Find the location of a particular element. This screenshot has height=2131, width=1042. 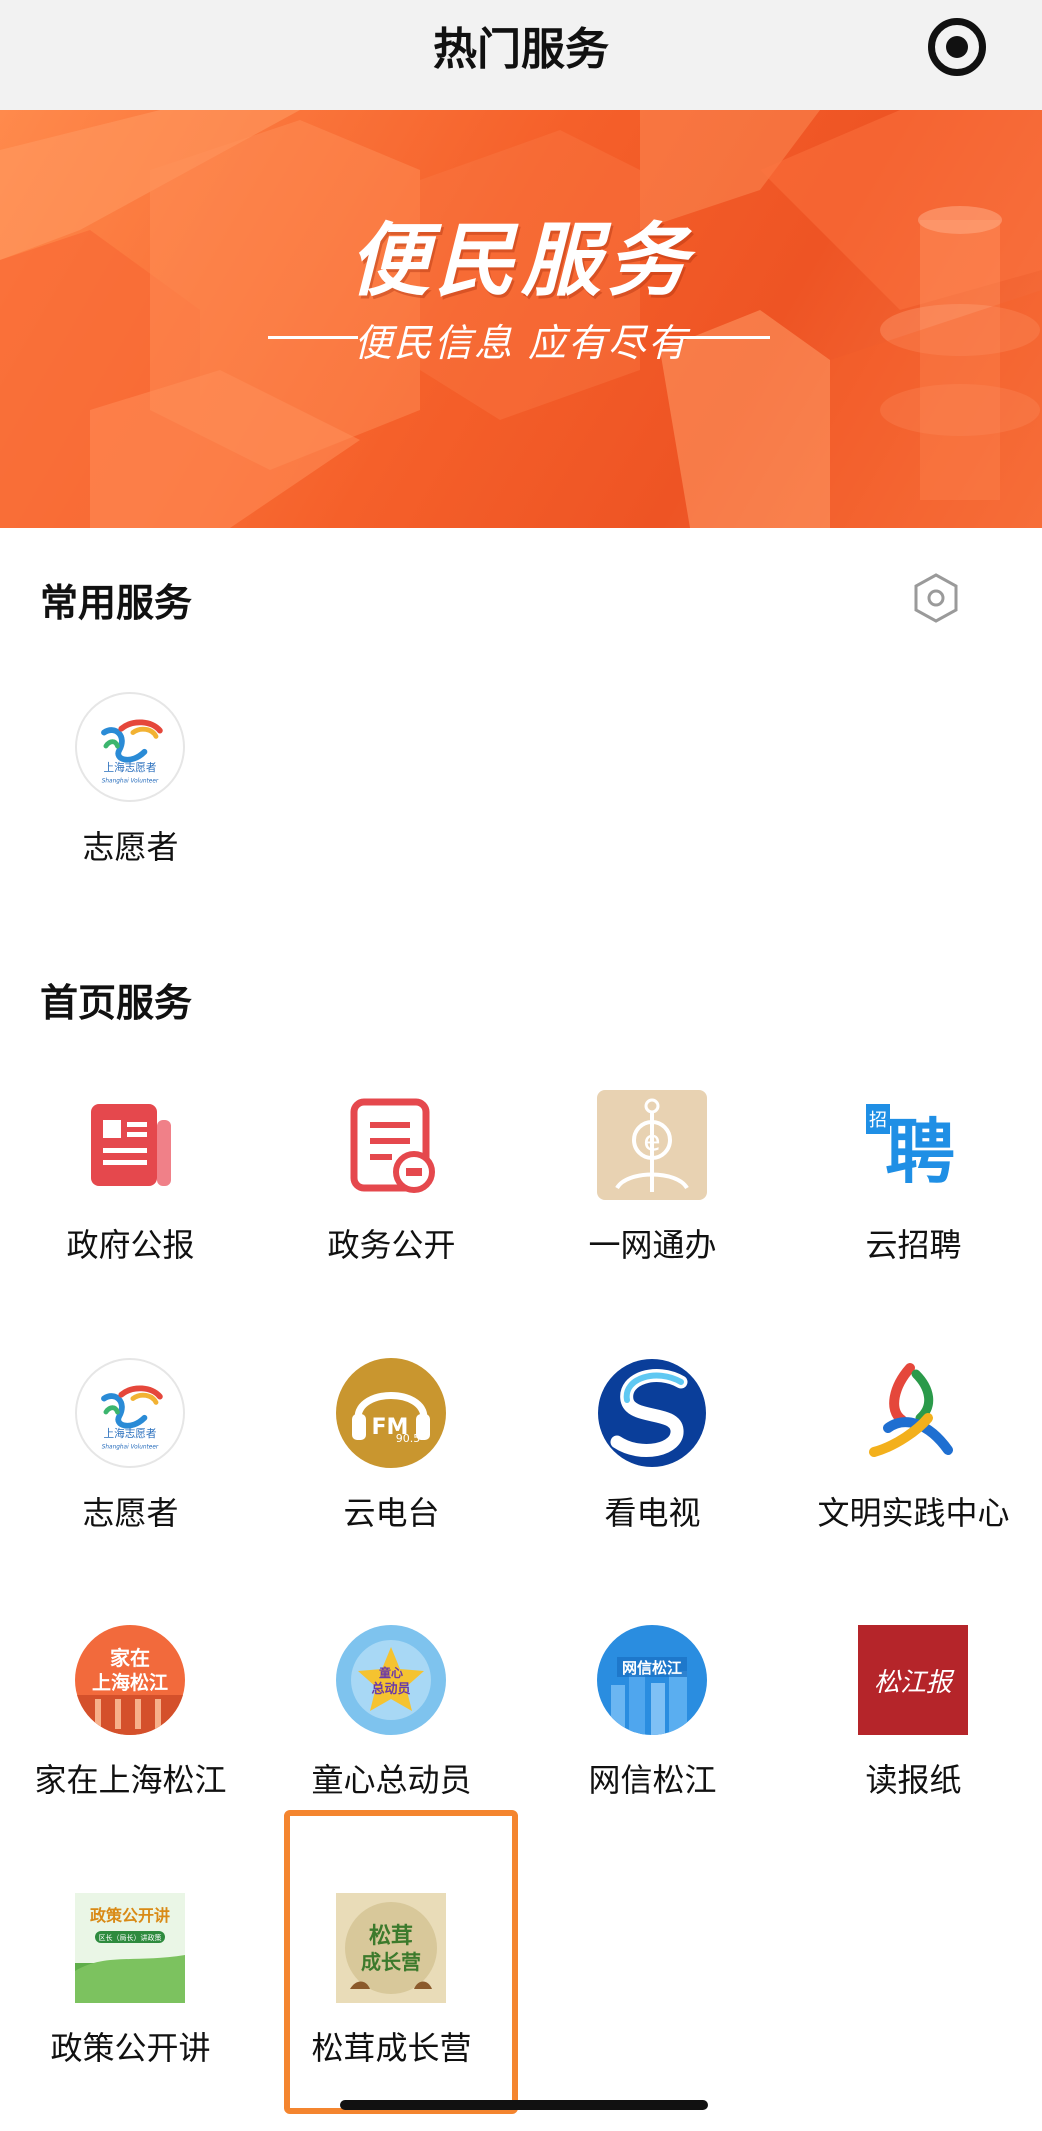

children-mobilization-logo-icon: 童心 总动员 is located at coordinates (391, 1680).